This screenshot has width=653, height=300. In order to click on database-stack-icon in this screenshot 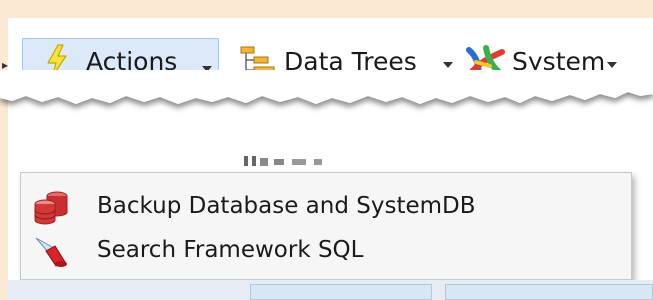, I will do `click(51, 208)`.